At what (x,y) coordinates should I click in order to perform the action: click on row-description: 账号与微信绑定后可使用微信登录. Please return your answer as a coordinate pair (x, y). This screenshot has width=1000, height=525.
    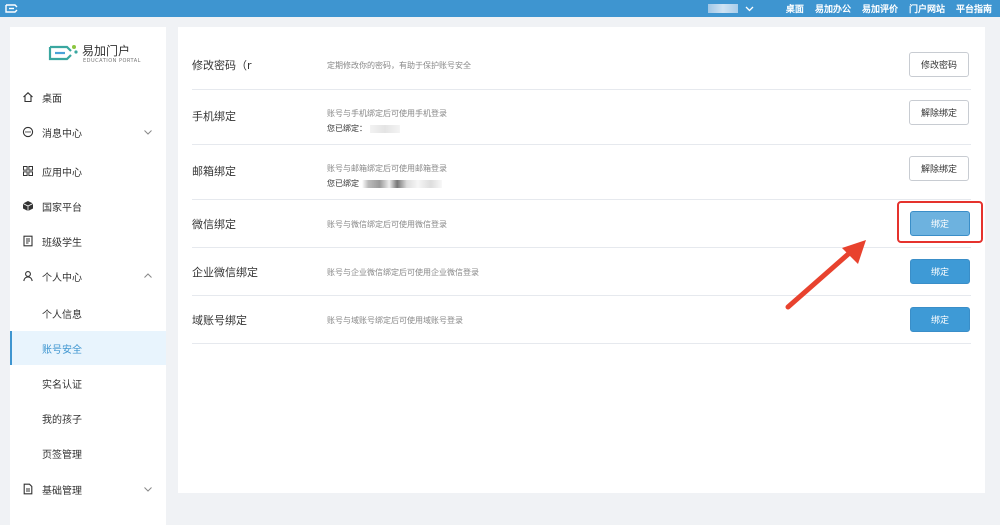
    Looking at the image, I should click on (387, 224).